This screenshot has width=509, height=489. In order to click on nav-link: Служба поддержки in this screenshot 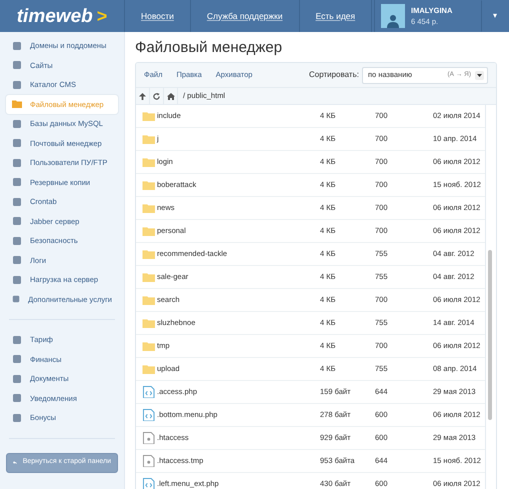, I will do `click(245, 16)`.